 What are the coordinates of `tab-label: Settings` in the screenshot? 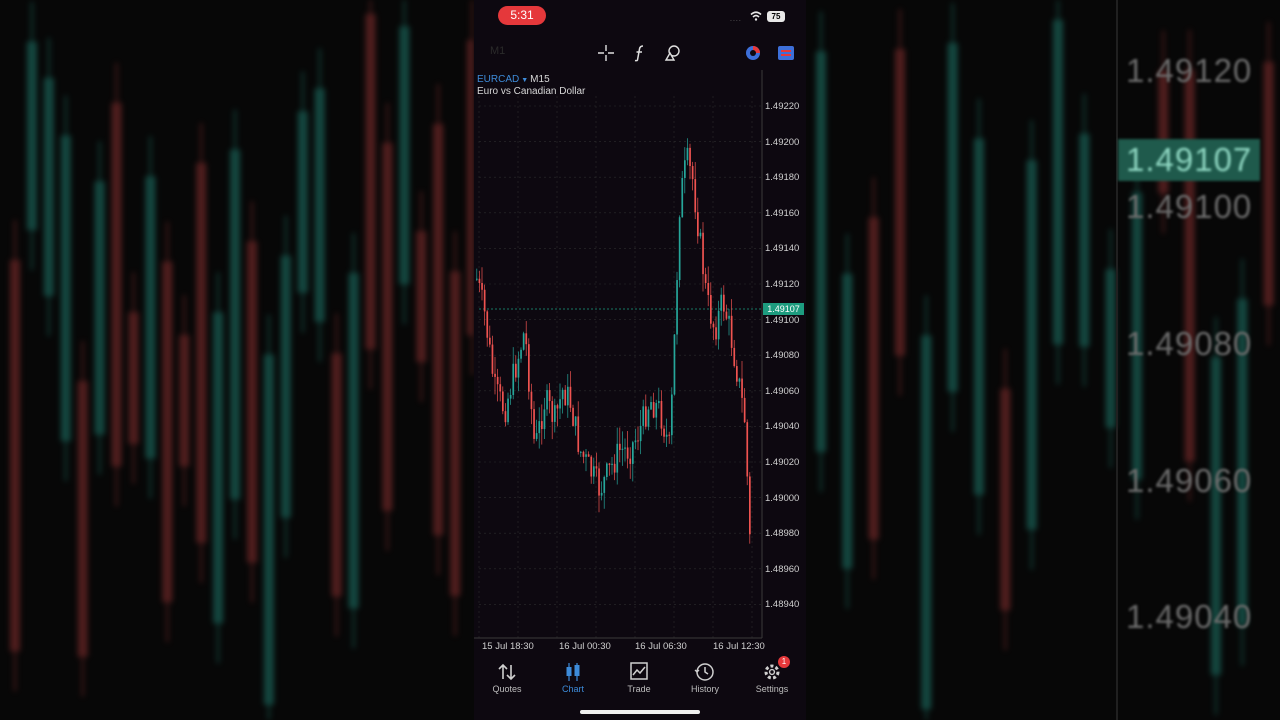 It's located at (772, 689).